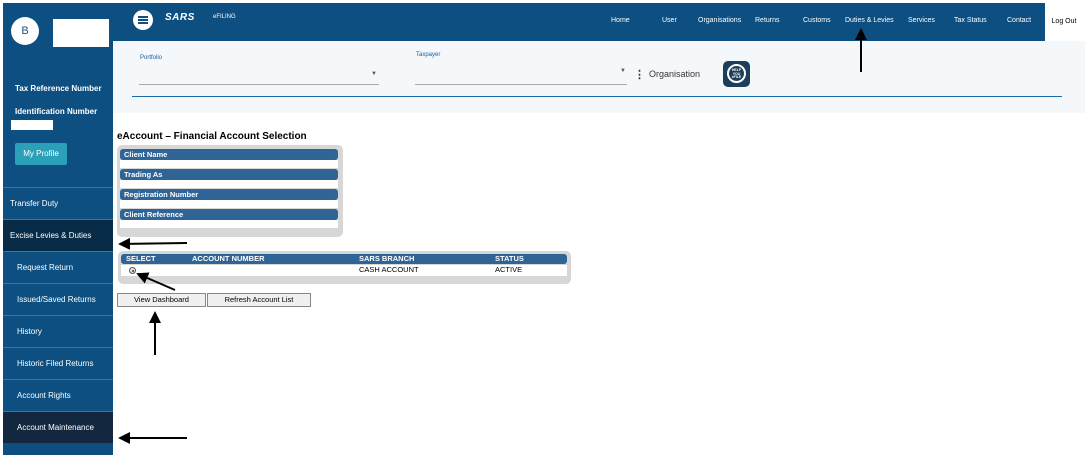  Describe the element at coordinates (229, 174) in the screenshot. I see `trading-as-label: Trading As` at that location.